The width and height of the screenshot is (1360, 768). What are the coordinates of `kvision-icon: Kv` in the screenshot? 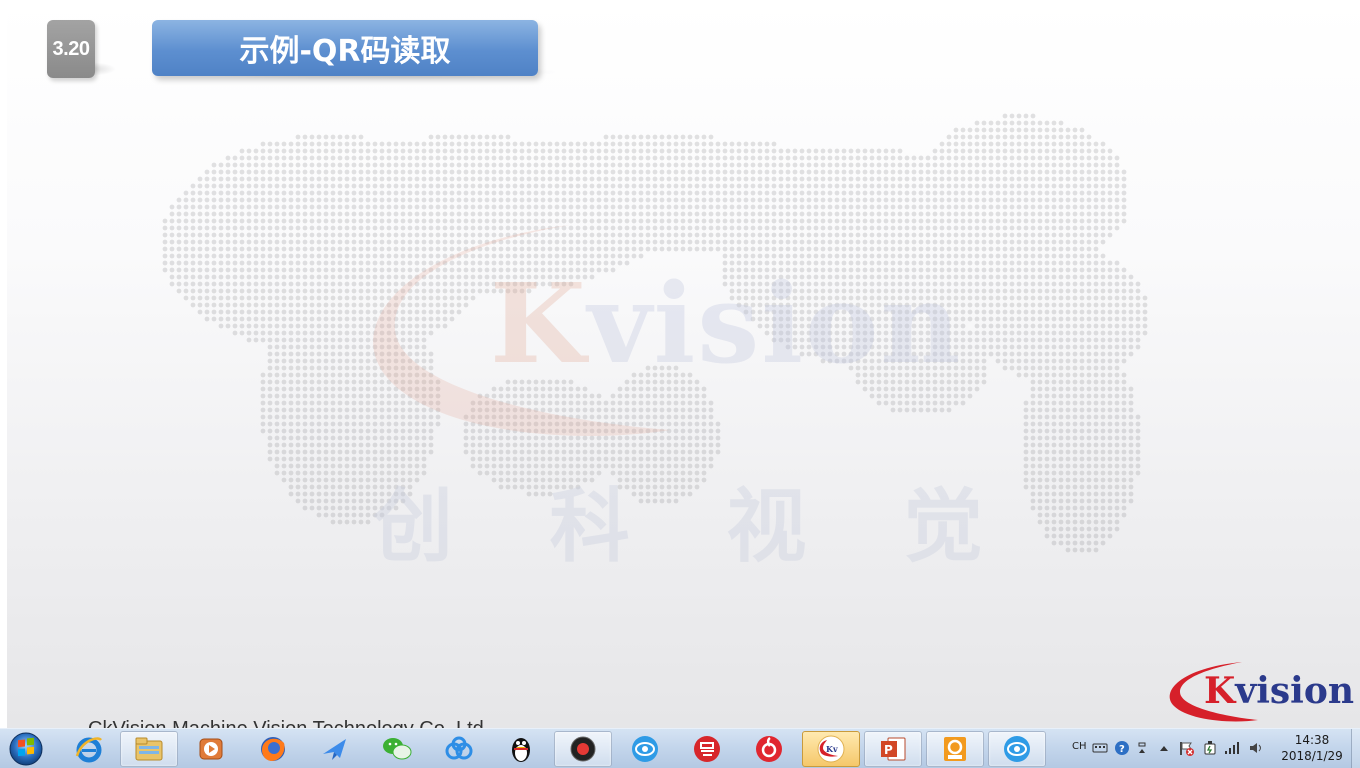 It's located at (831, 749).